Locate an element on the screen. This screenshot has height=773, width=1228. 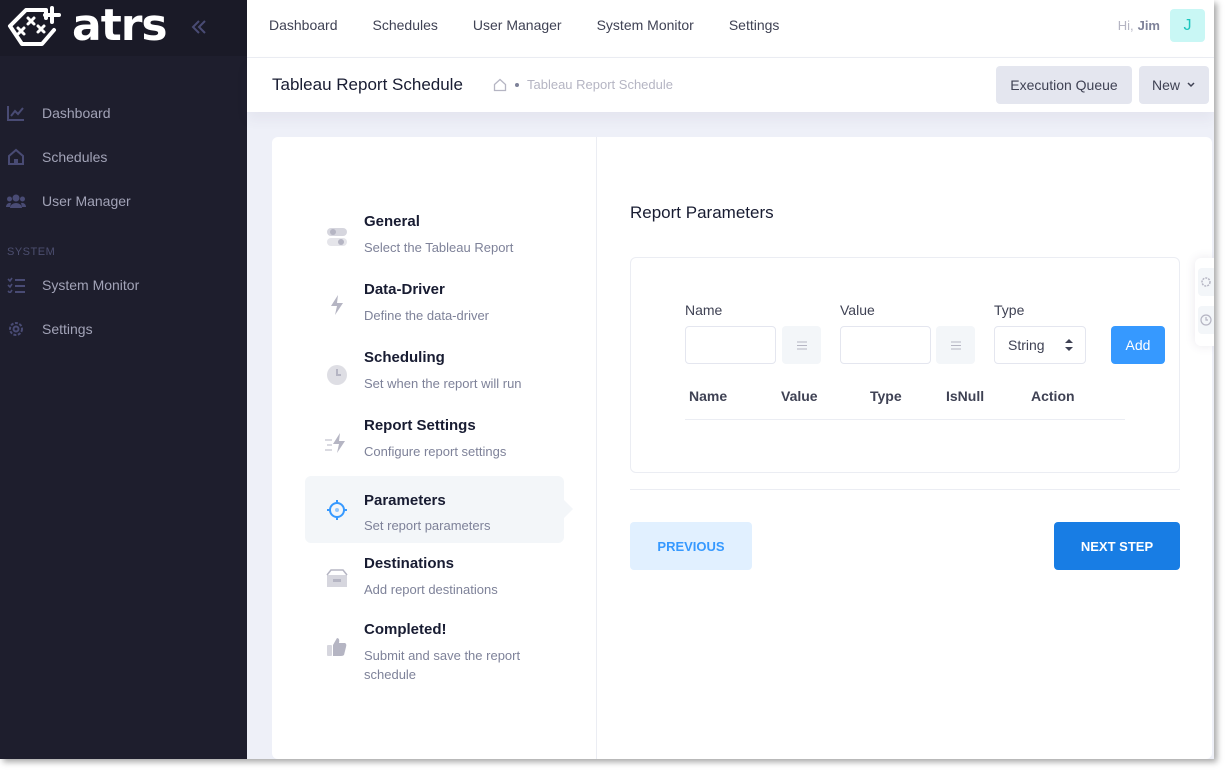
step-description: Define the data-driver is located at coordinates (427, 315).